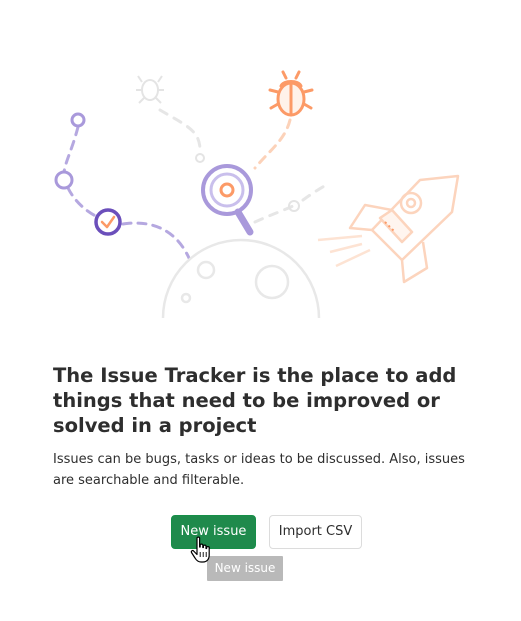  I want to click on bug-icon, so click(150, 89).